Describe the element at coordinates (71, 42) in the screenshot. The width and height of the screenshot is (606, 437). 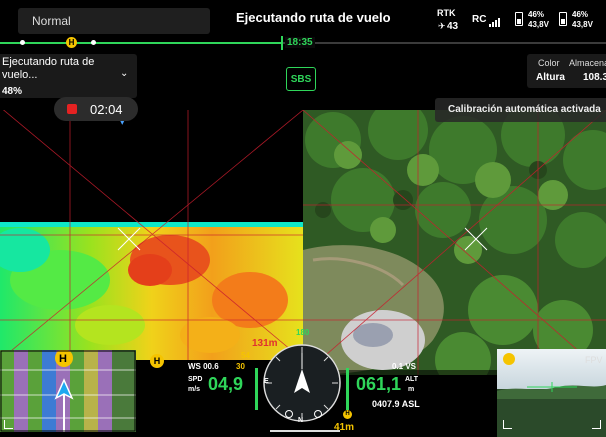
I see `home-point-icon: H` at that location.